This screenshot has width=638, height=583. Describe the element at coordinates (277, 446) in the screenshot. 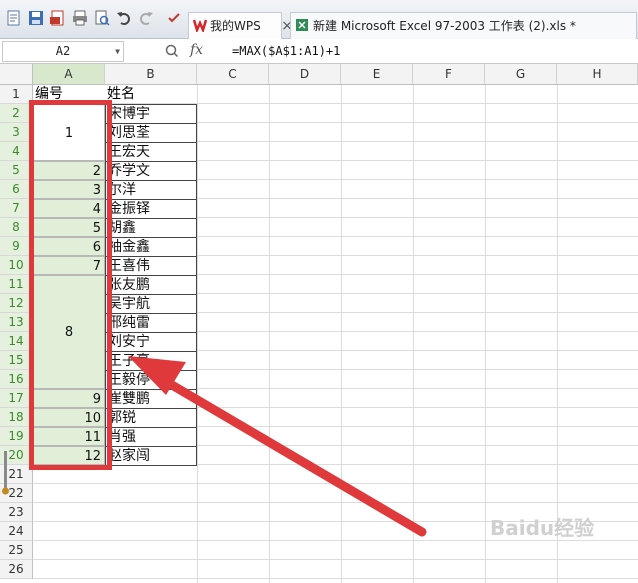

I see `pointer-arrow` at that location.